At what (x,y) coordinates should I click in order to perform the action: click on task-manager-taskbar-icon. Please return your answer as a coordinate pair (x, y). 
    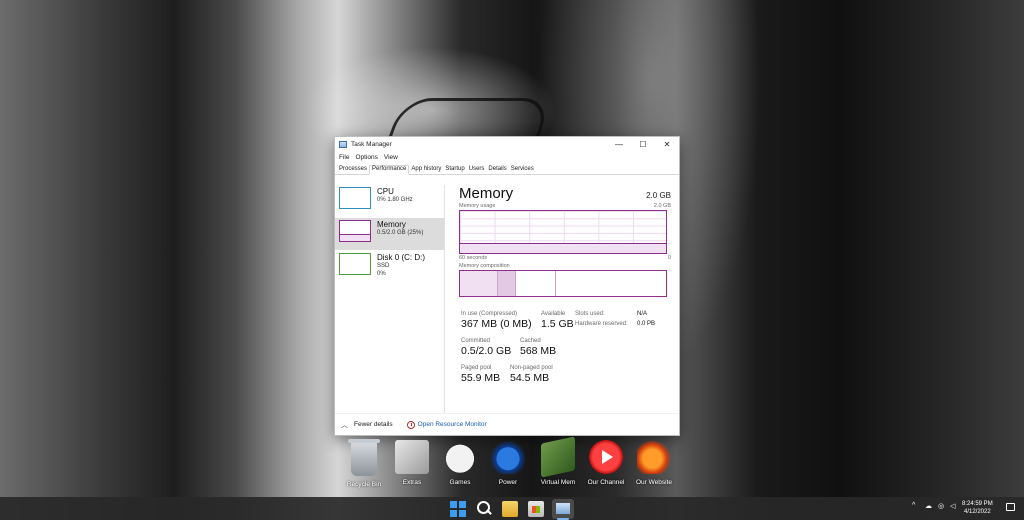
    Looking at the image, I should click on (563, 509).